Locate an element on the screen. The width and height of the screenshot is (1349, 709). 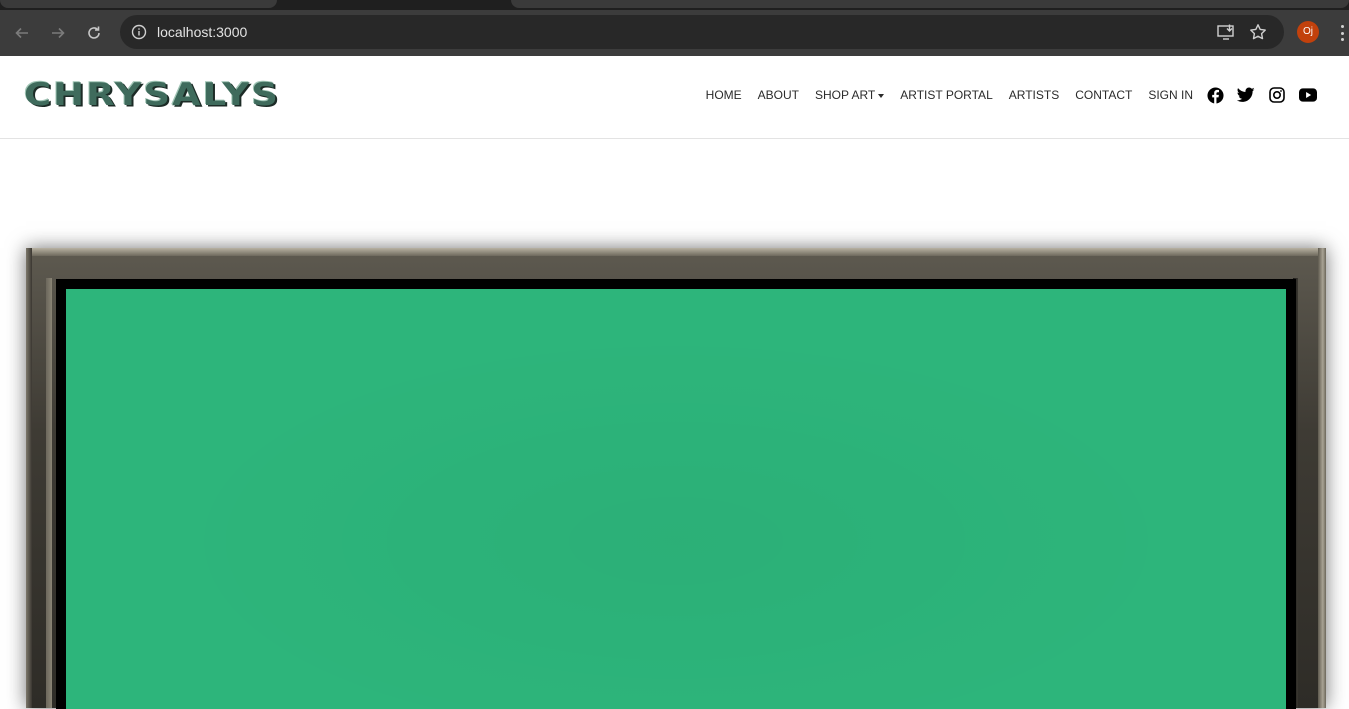
site-info-button is located at coordinates (139, 32).